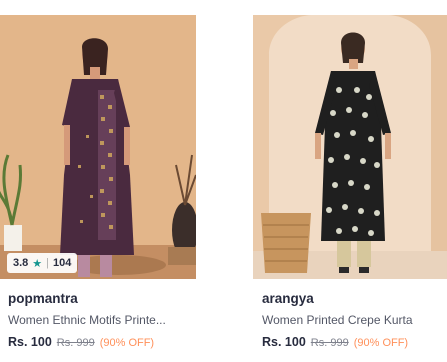  I want to click on rating-value: 3.8, so click(21, 263).